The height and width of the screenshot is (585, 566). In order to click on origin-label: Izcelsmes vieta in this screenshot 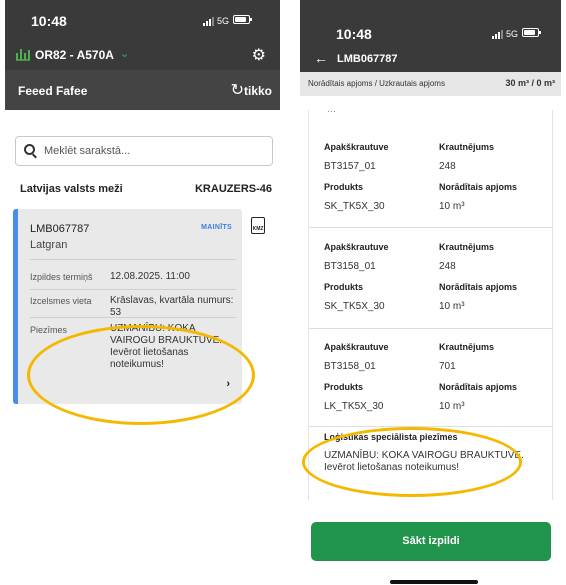, I will do `click(61, 301)`.